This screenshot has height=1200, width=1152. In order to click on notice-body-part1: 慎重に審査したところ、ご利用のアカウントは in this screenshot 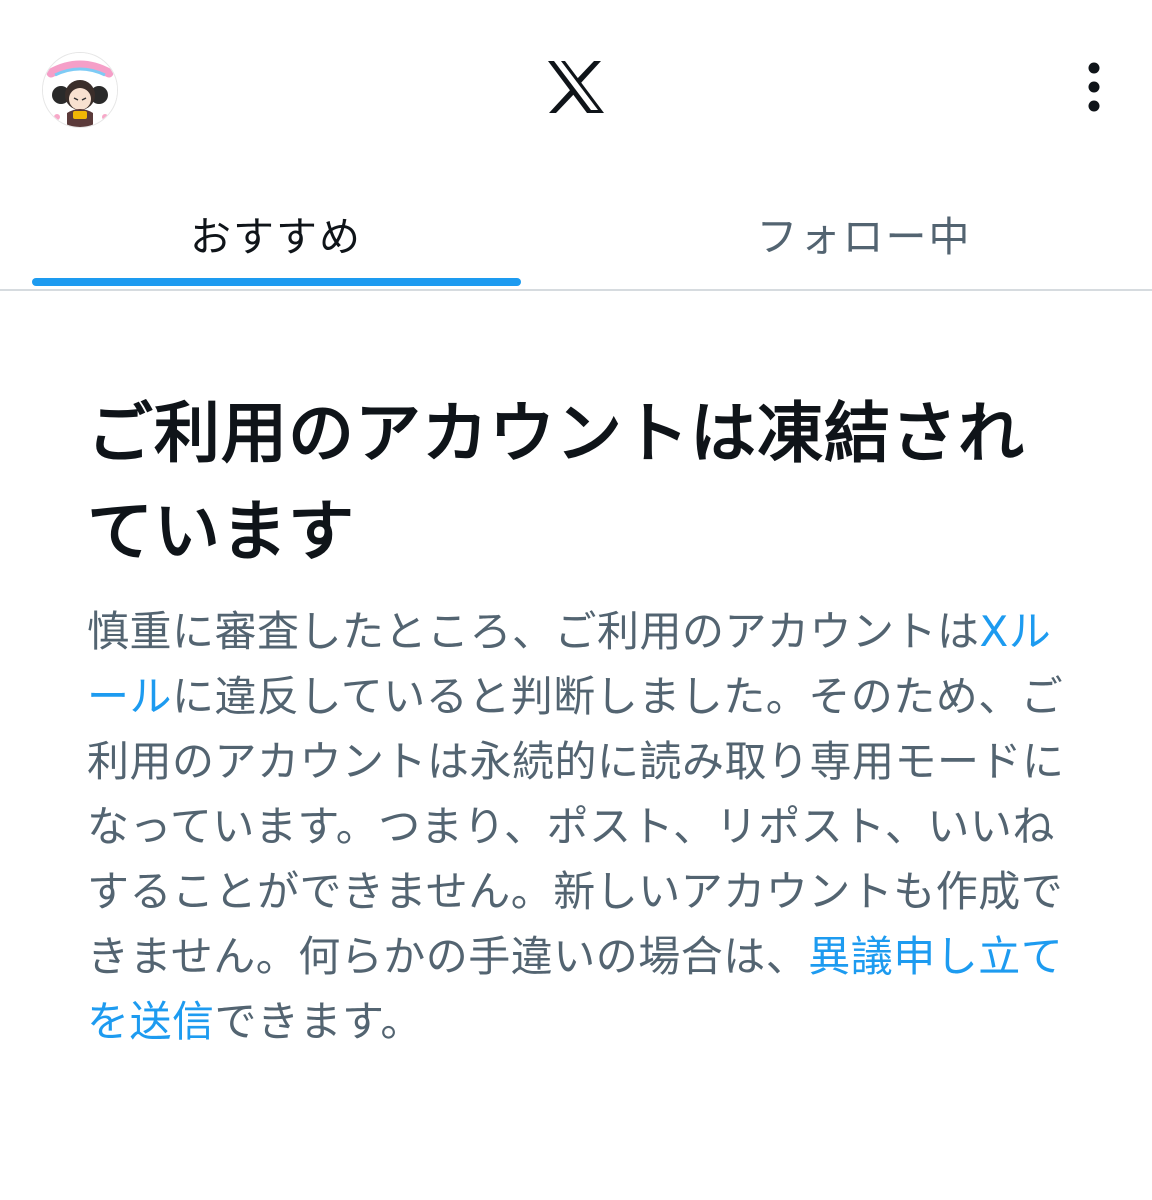, I will do `click(533, 631)`.